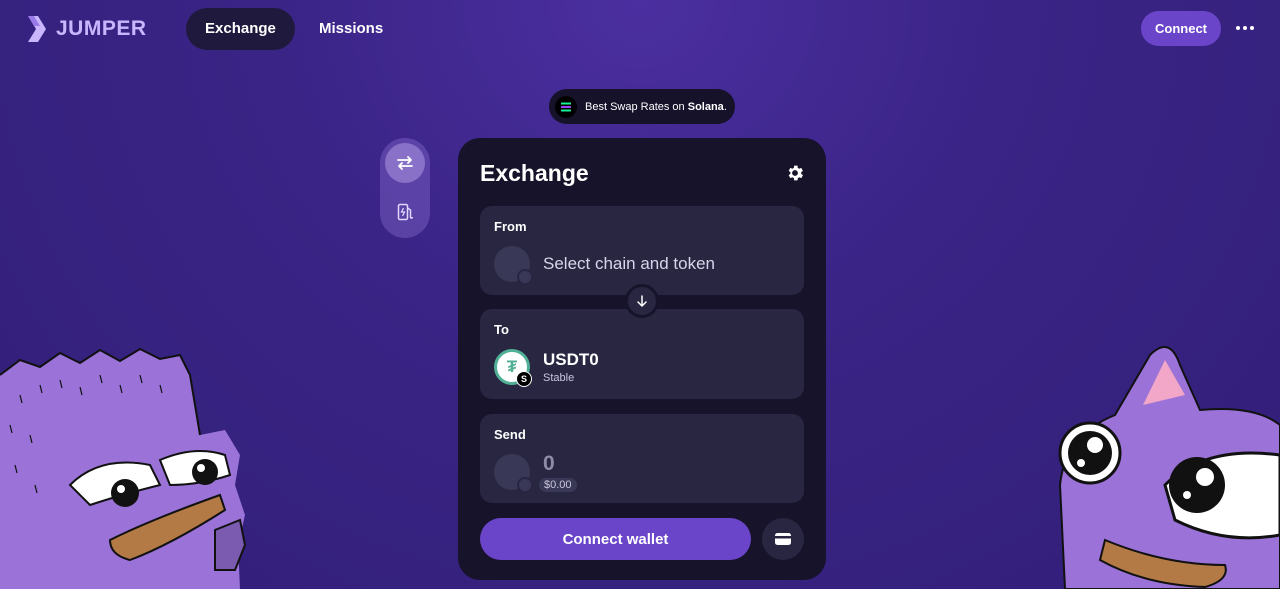 This screenshot has width=1280, height=589. I want to click on banner-text: Best Swap Rates on Solana., so click(656, 106).